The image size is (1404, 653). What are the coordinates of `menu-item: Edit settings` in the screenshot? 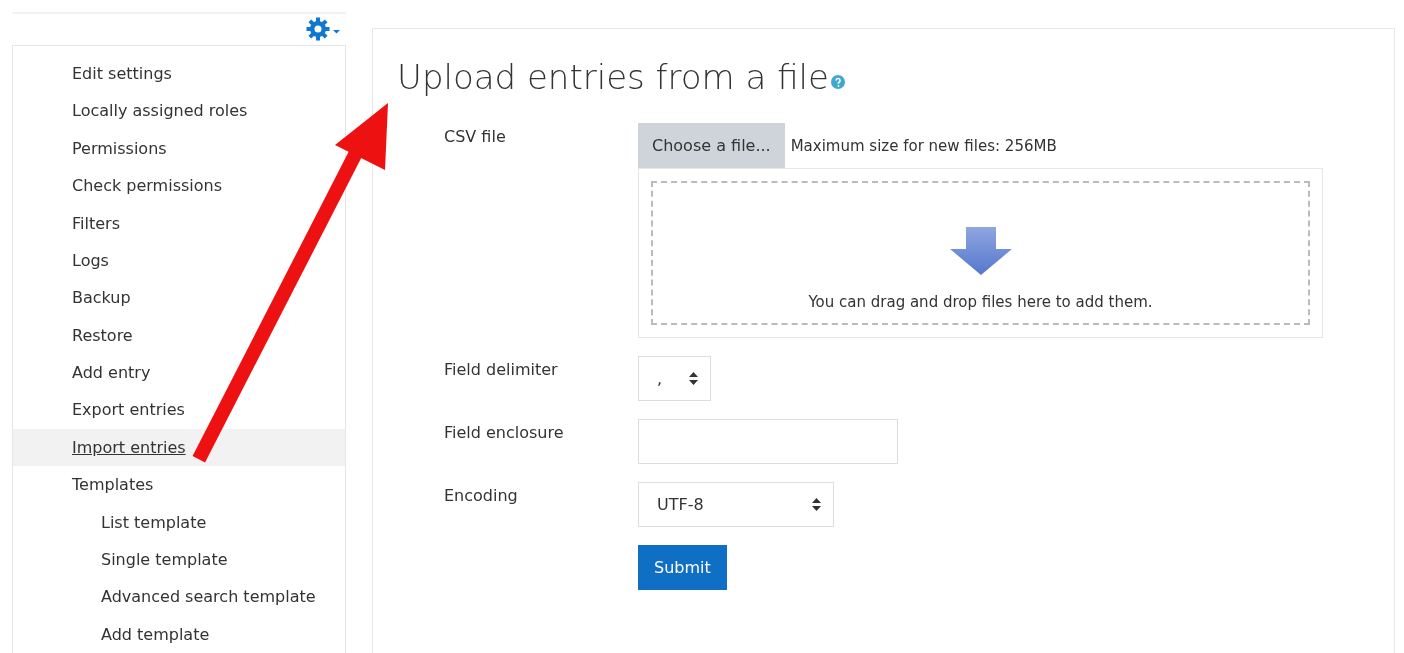 It's located at (122, 73).